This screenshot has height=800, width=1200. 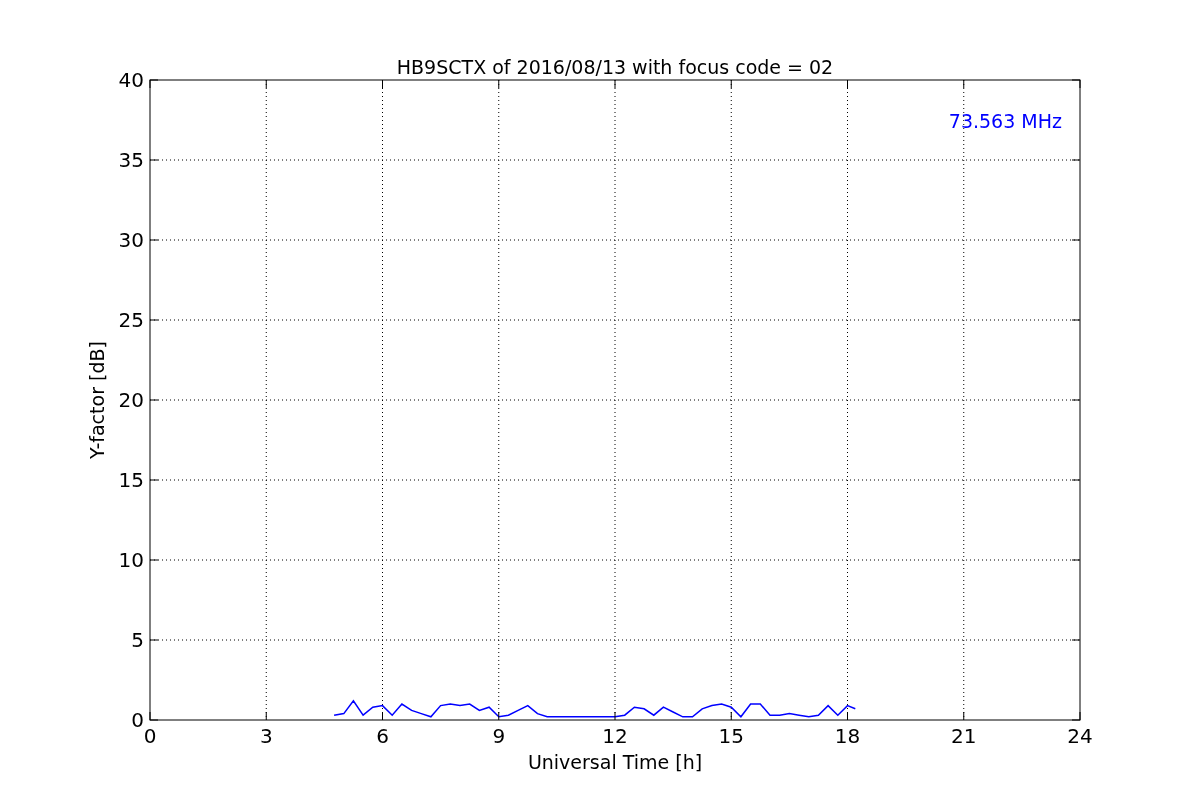 I want to click on tick-label: 6, so click(x=382, y=736).